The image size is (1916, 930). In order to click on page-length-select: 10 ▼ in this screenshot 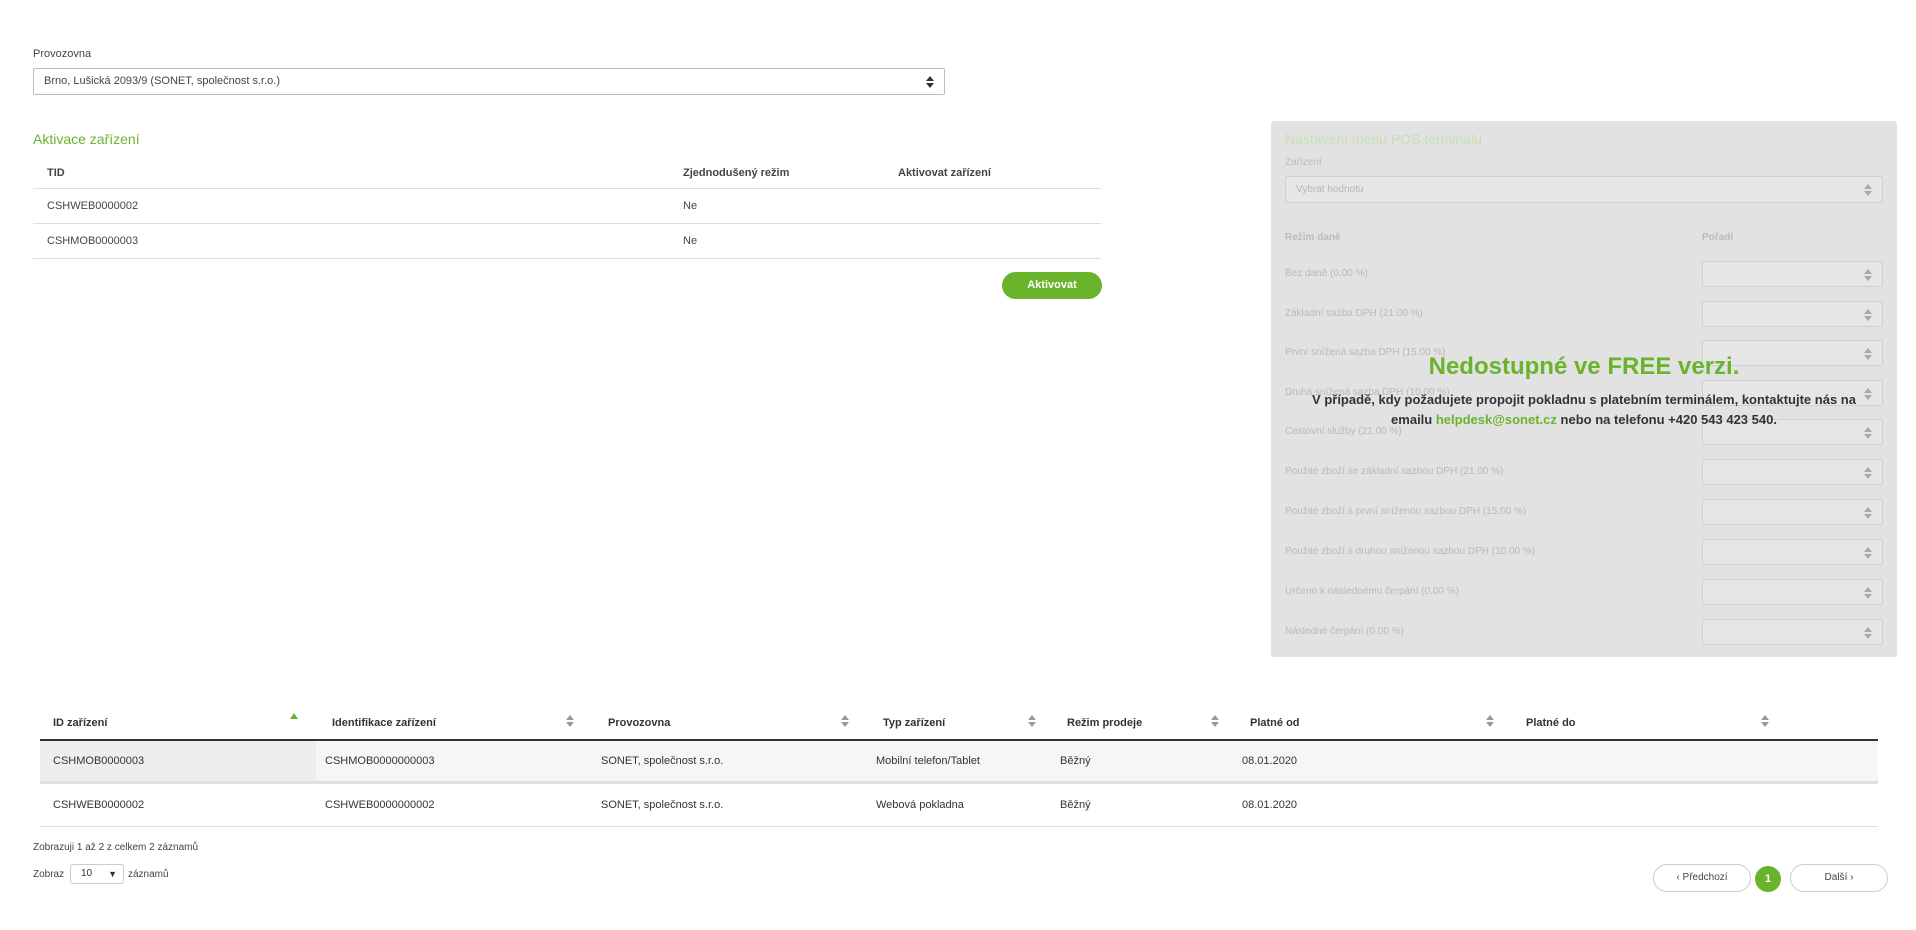, I will do `click(97, 874)`.